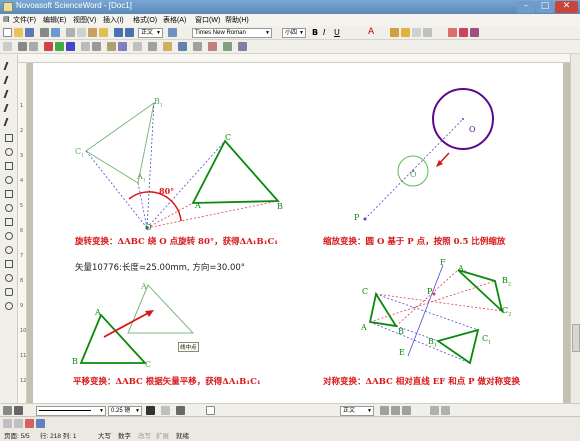 The width and height of the screenshot is (580, 441). I want to click on square-tool-icon, so click(9, 222).